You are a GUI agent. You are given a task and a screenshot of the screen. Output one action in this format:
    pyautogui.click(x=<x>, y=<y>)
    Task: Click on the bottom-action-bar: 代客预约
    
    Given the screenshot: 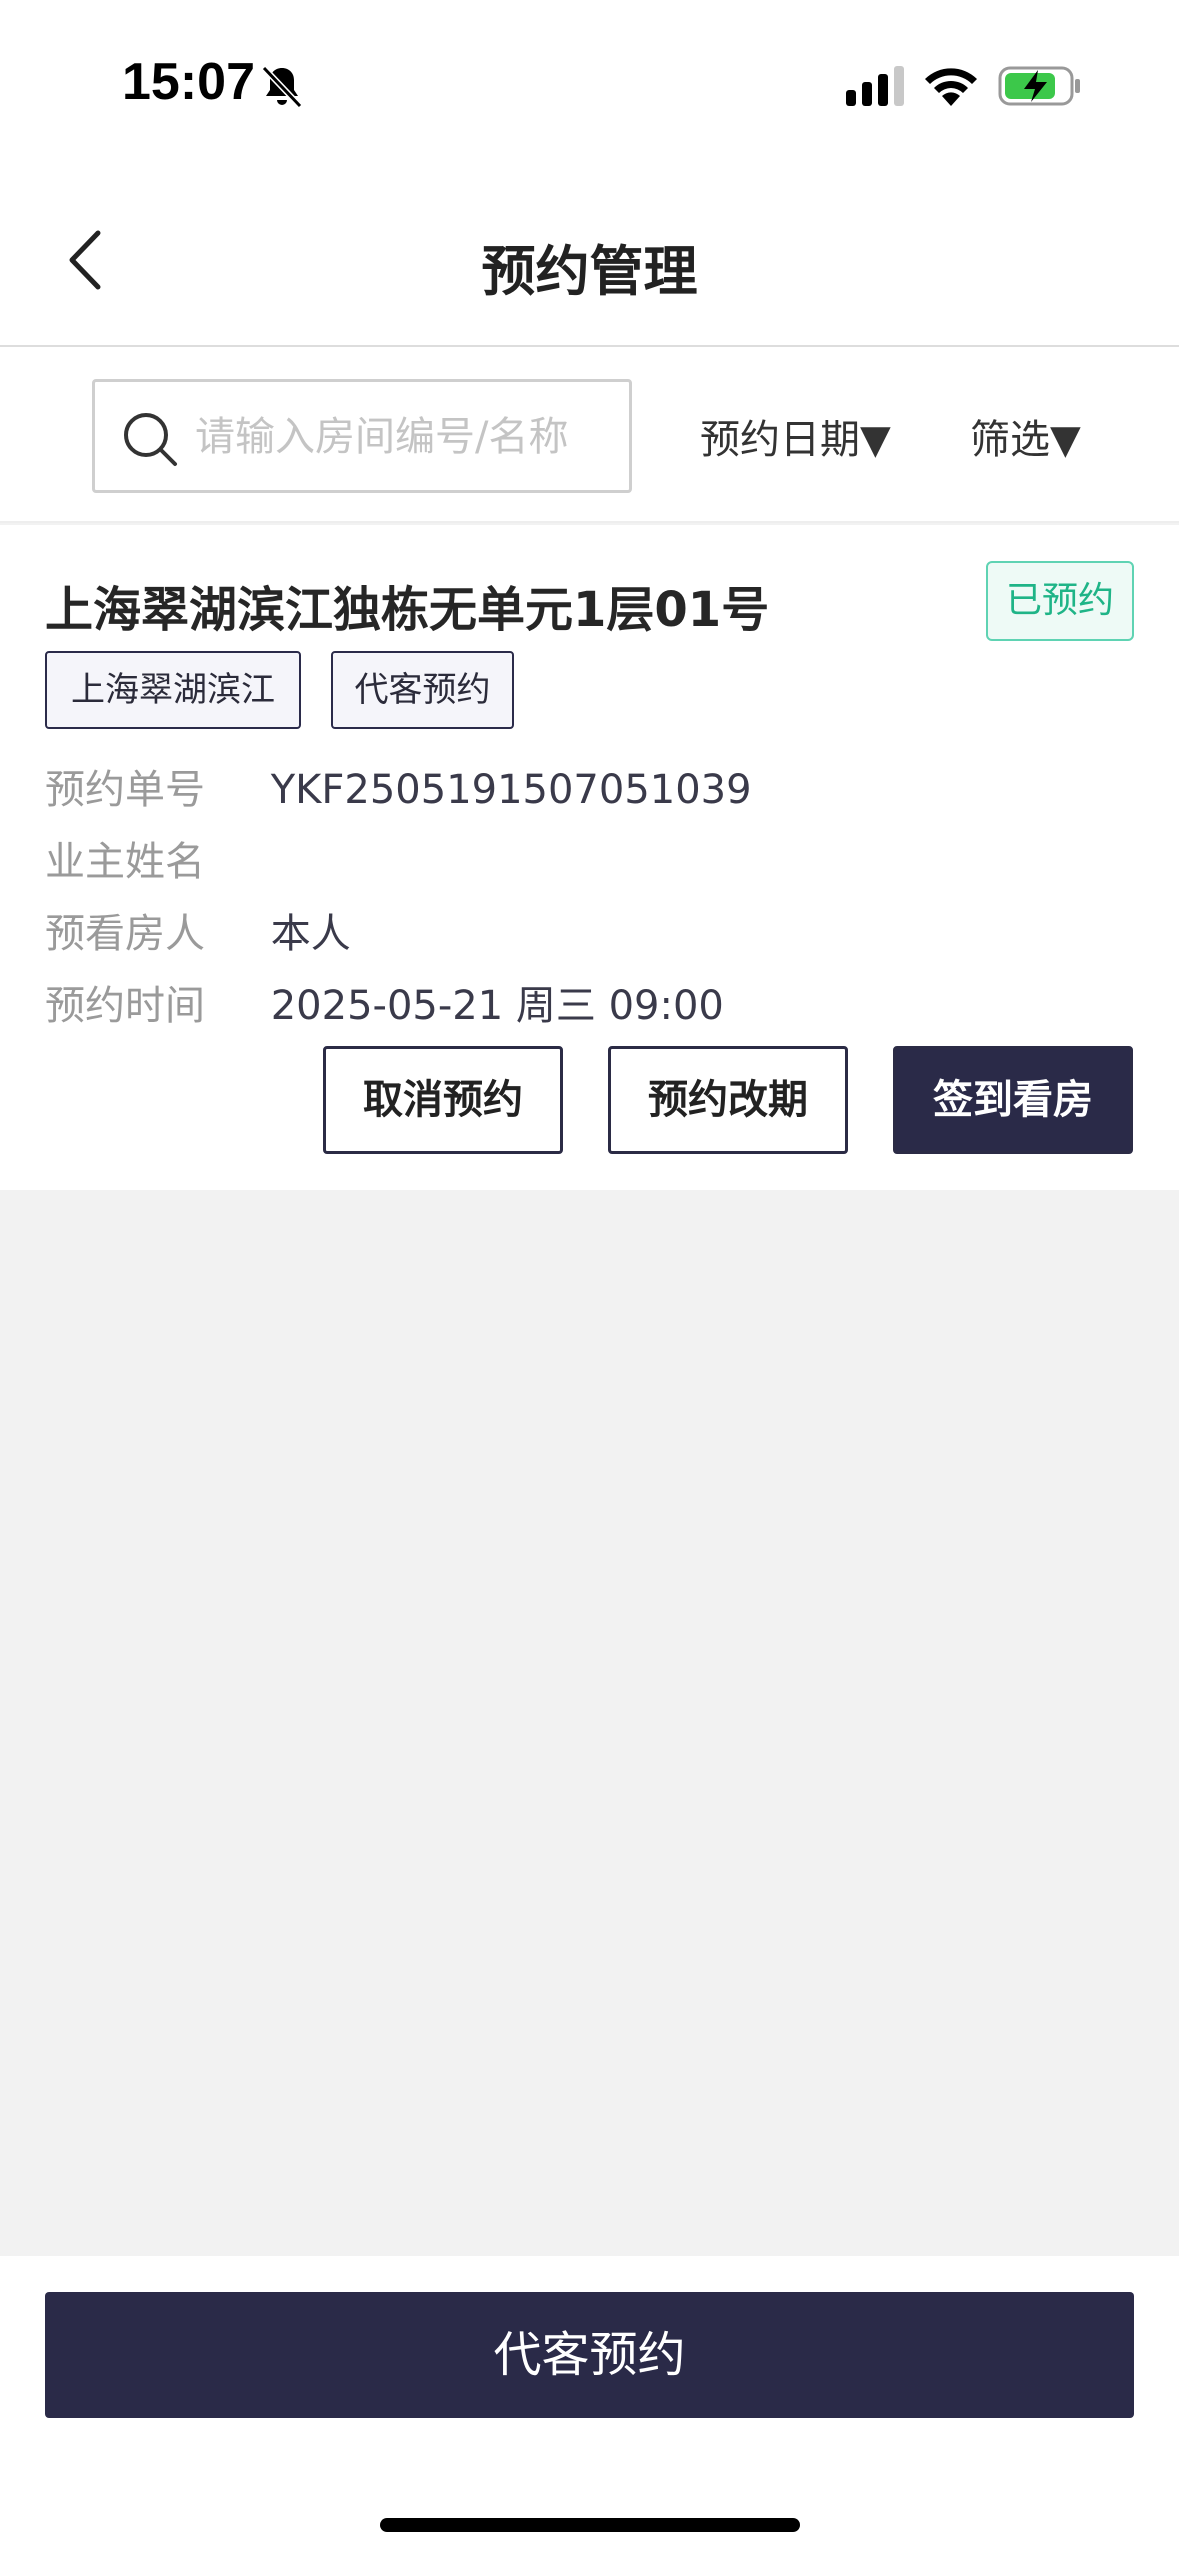 What is the action you would take?
    pyautogui.click(x=589, y=2406)
    